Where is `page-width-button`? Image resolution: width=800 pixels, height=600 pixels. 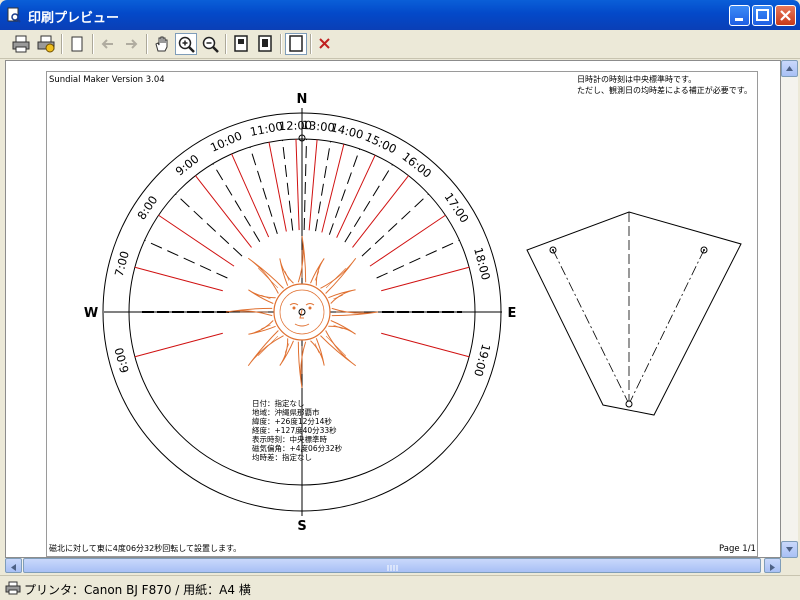 page-width-button is located at coordinates (265, 44).